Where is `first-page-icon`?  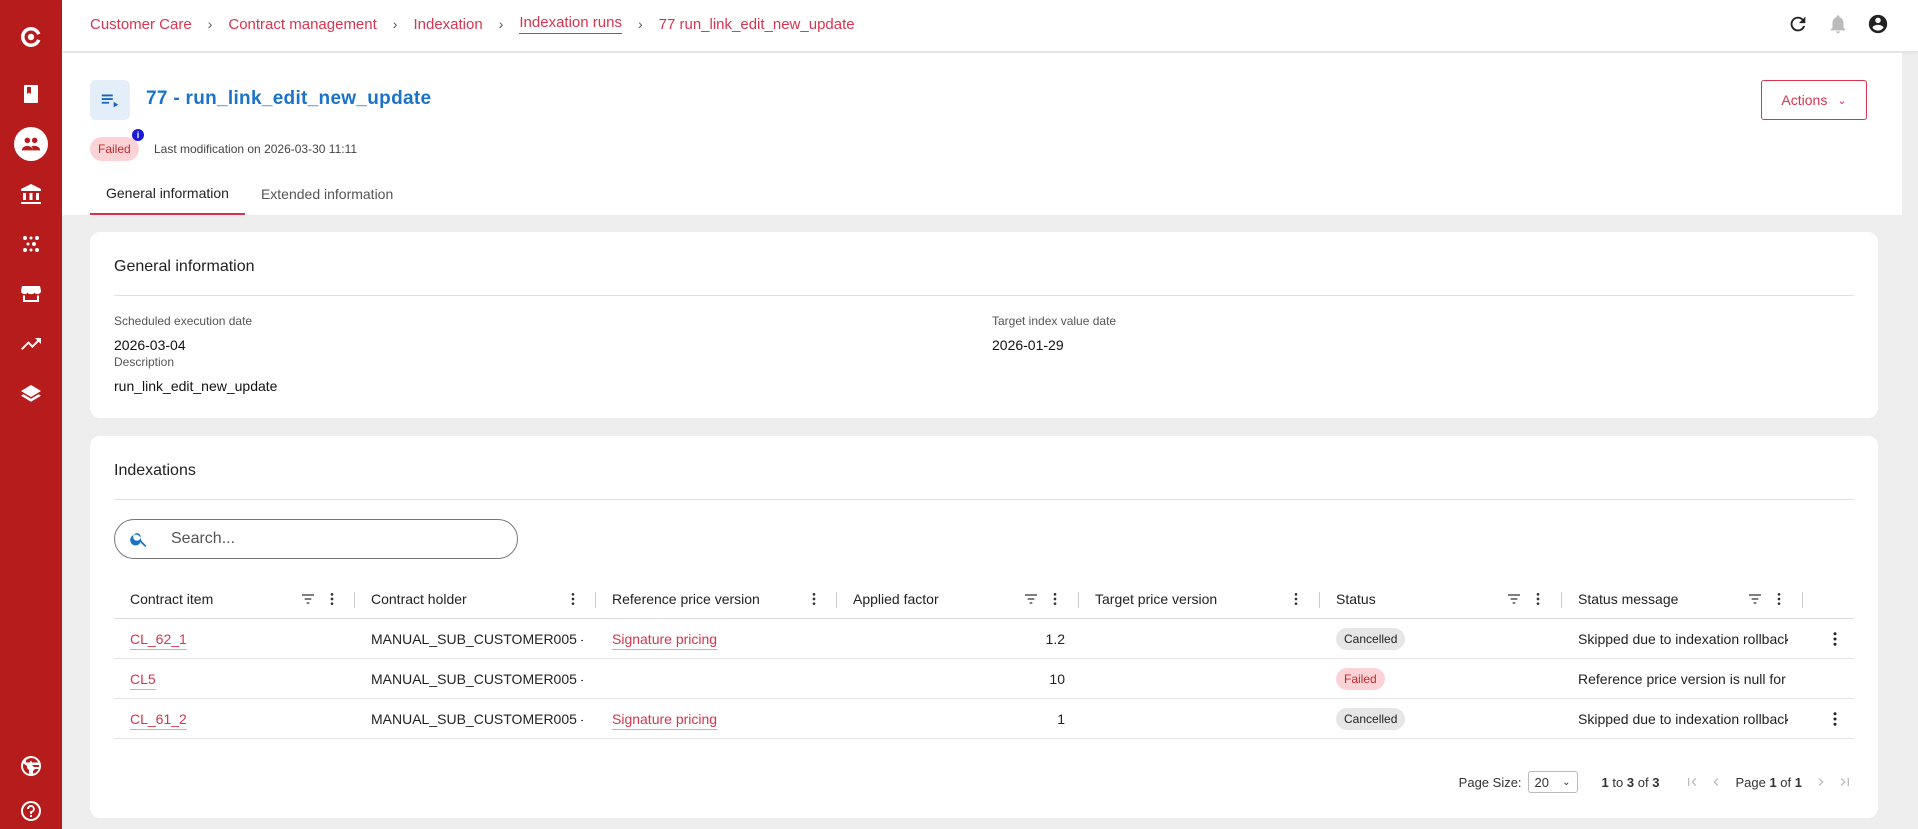
first-page-icon is located at coordinates (1692, 782).